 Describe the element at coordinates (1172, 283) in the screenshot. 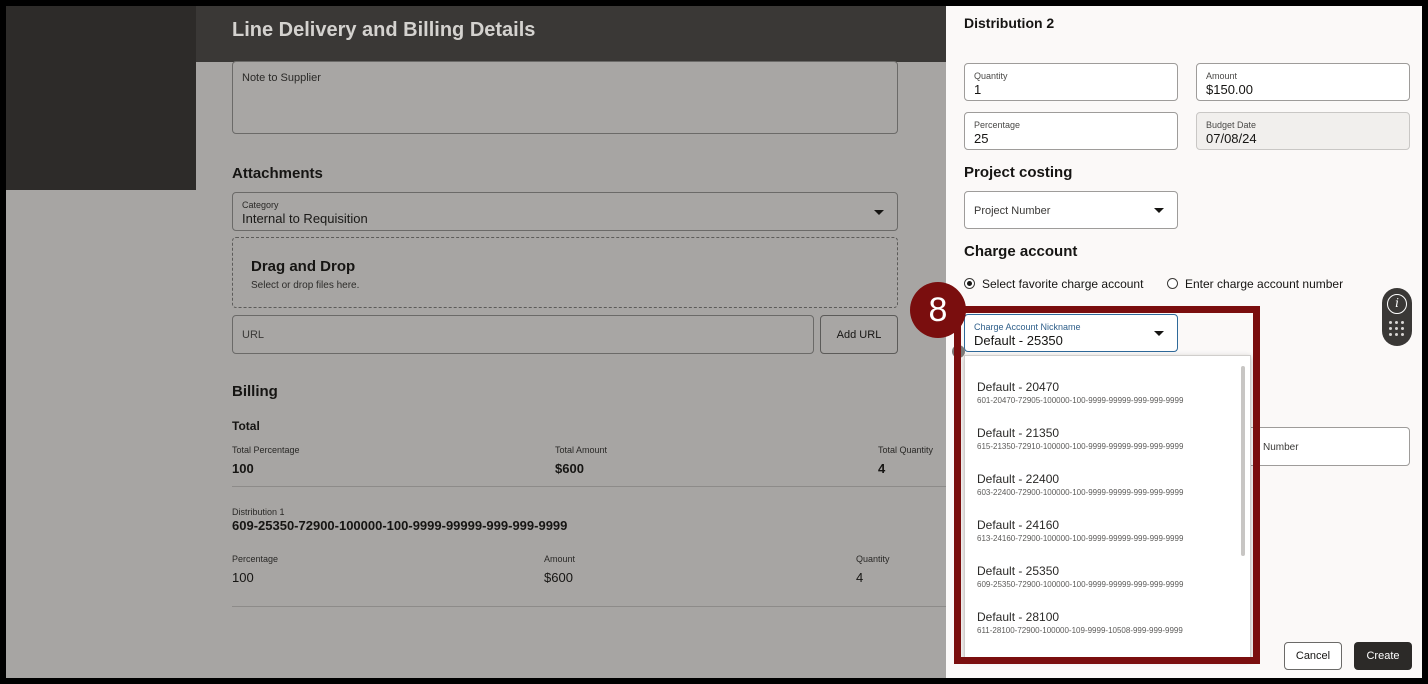

I see `radio-enter-charge-account` at that location.